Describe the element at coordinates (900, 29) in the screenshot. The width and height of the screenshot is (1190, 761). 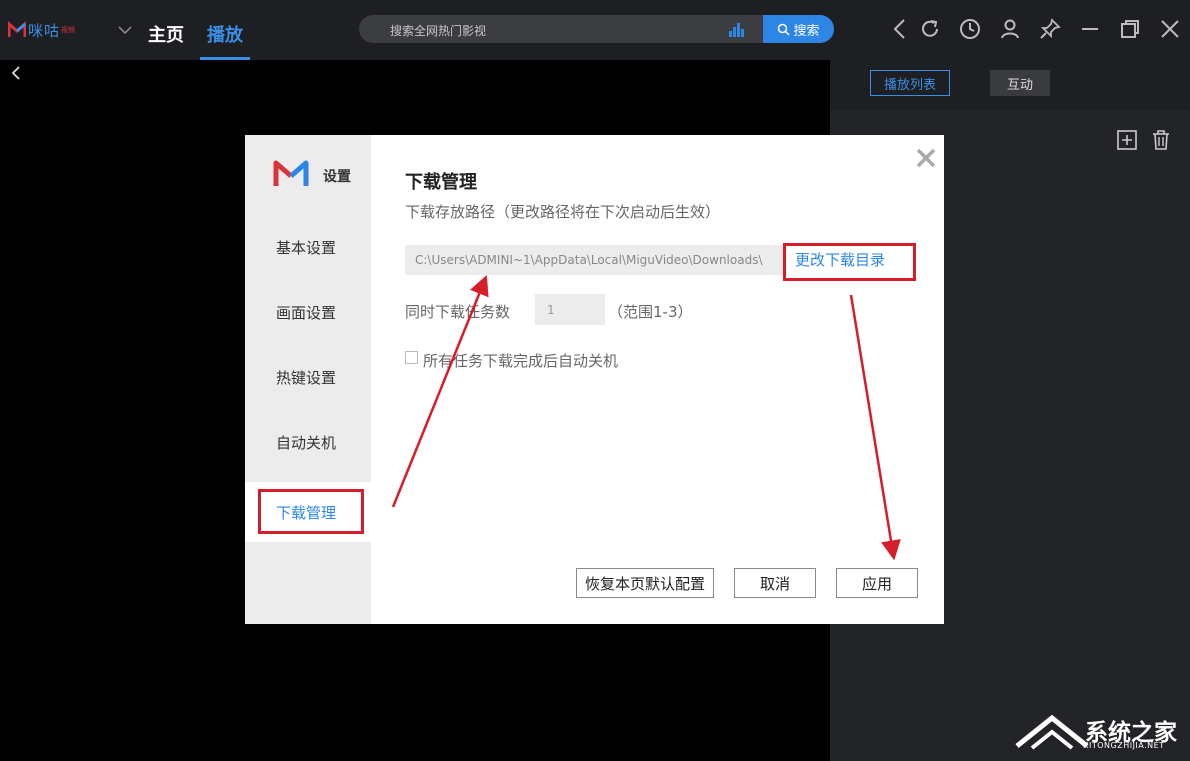
I see `back-icon` at that location.